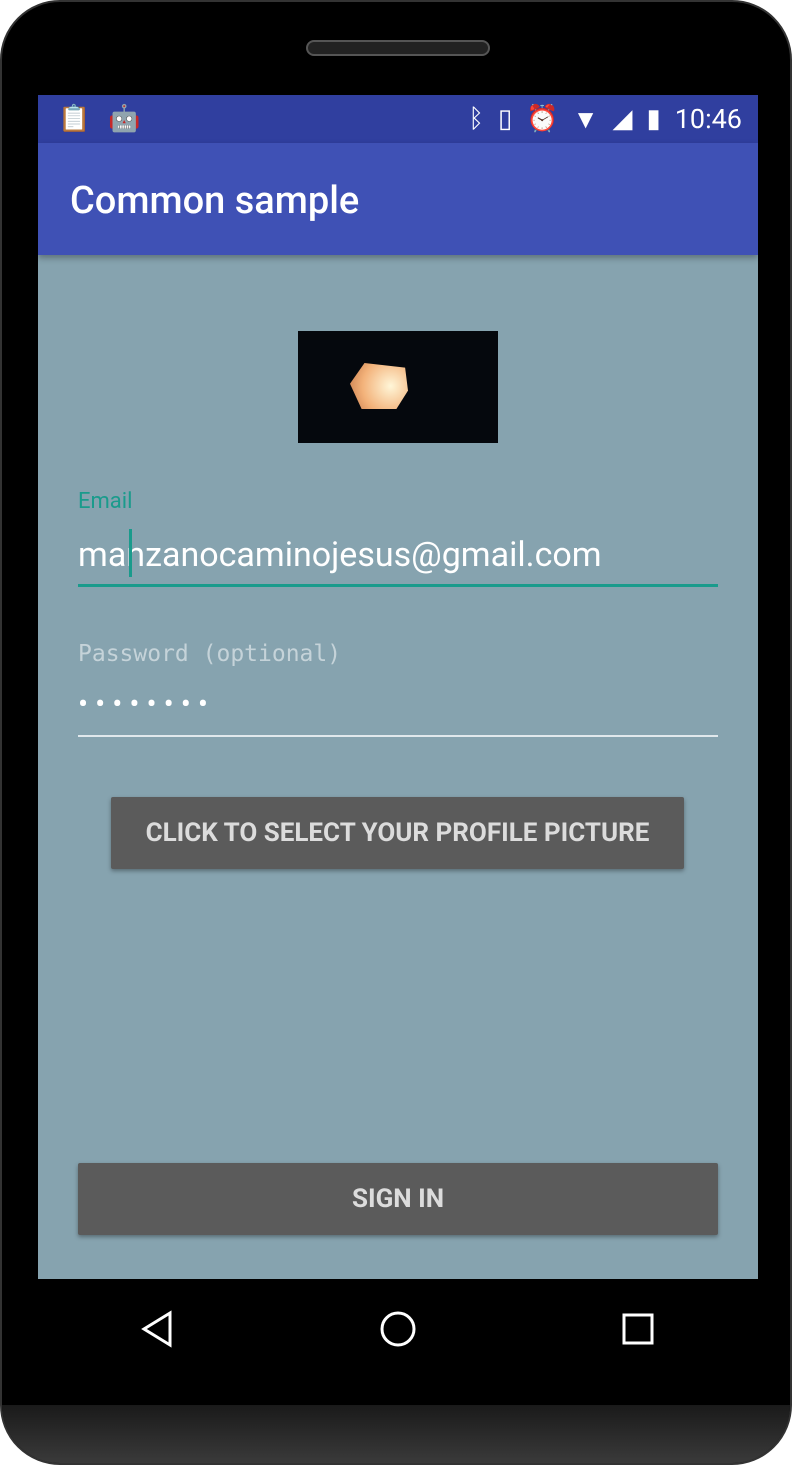  What do you see at coordinates (146, 704) in the screenshot?
I see `password-value: ••••••••` at bounding box center [146, 704].